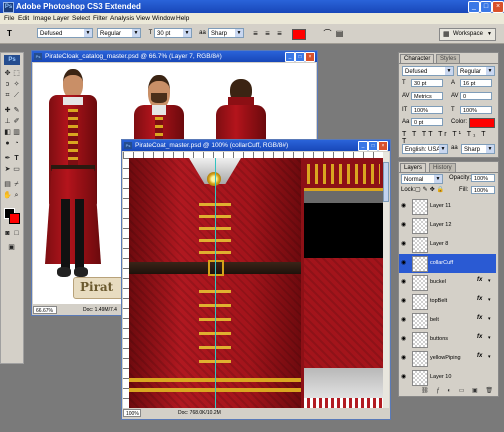  What do you see at coordinates (7, 158) in the screenshot?
I see `pen-tool-icon: ✒` at bounding box center [7, 158].